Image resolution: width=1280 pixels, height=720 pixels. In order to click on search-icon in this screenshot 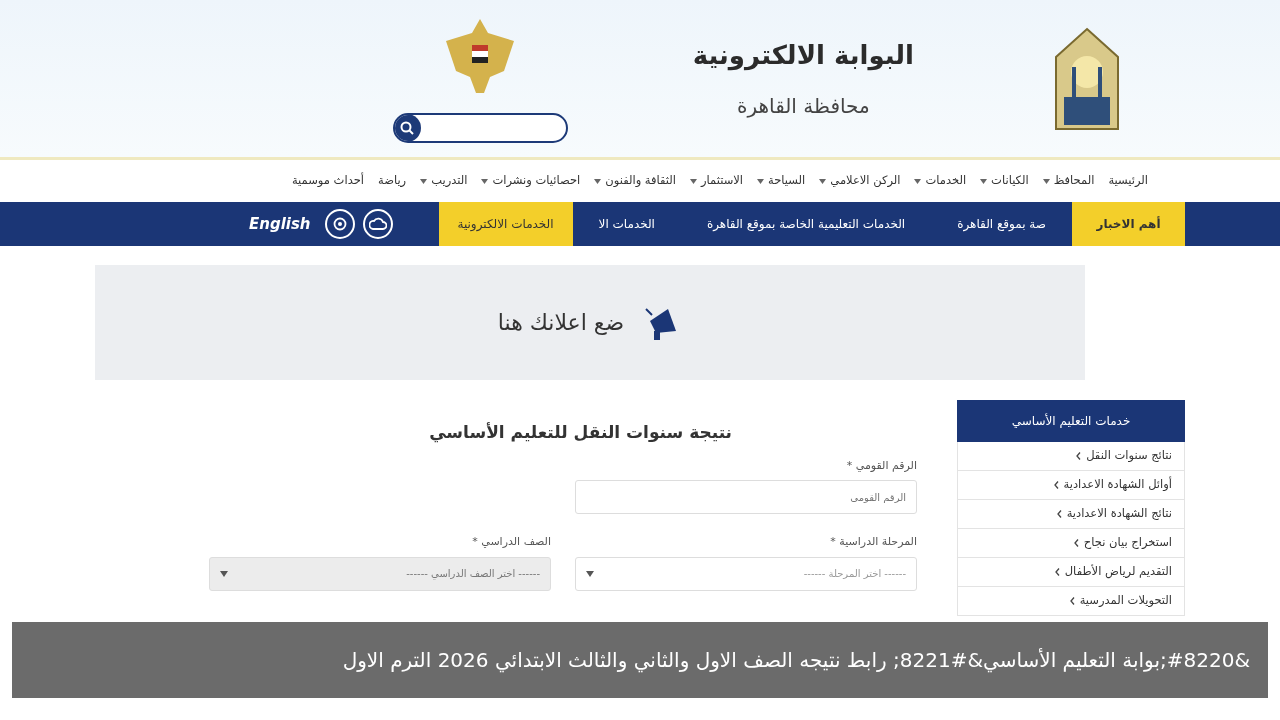, I will do `click(406, 127)`.